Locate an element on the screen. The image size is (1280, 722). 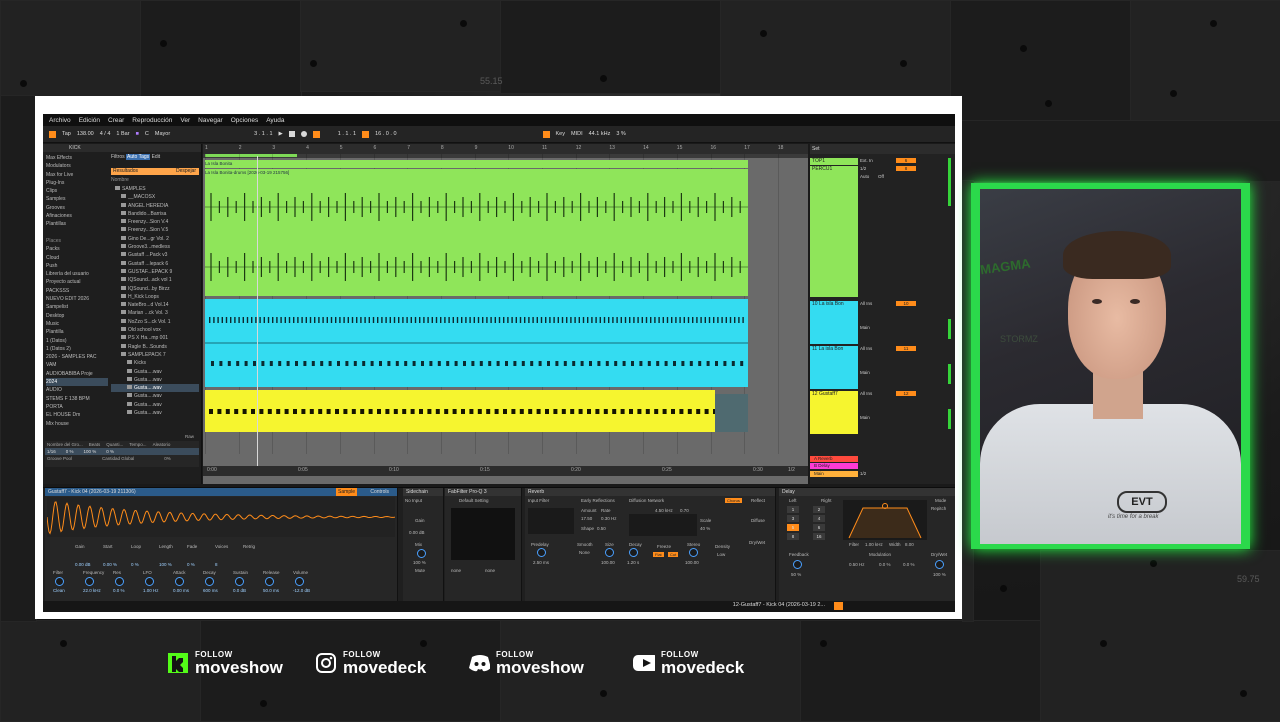
quantize-menu: 1 Bar is located at coordinates (122, 134).